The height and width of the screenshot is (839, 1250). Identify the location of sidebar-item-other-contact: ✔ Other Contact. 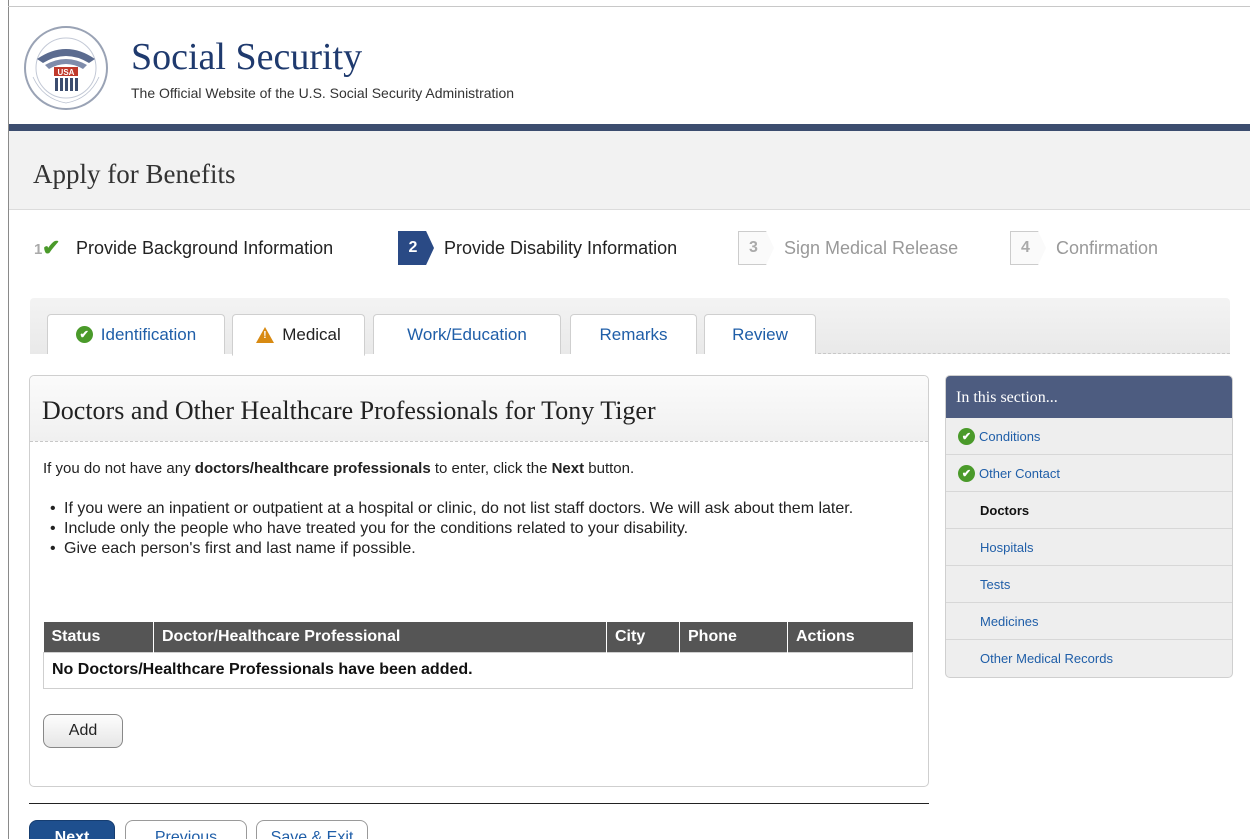
(1089, 473).